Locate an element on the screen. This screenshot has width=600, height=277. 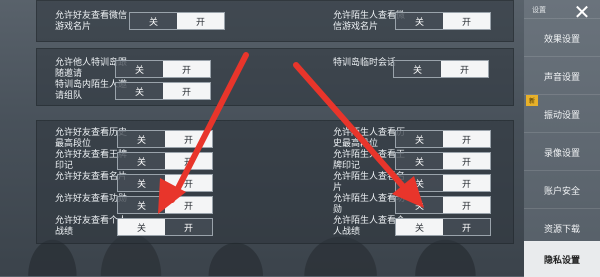
sidebar-item-account-security: 账户安全 is located at coordinates (562, 189).